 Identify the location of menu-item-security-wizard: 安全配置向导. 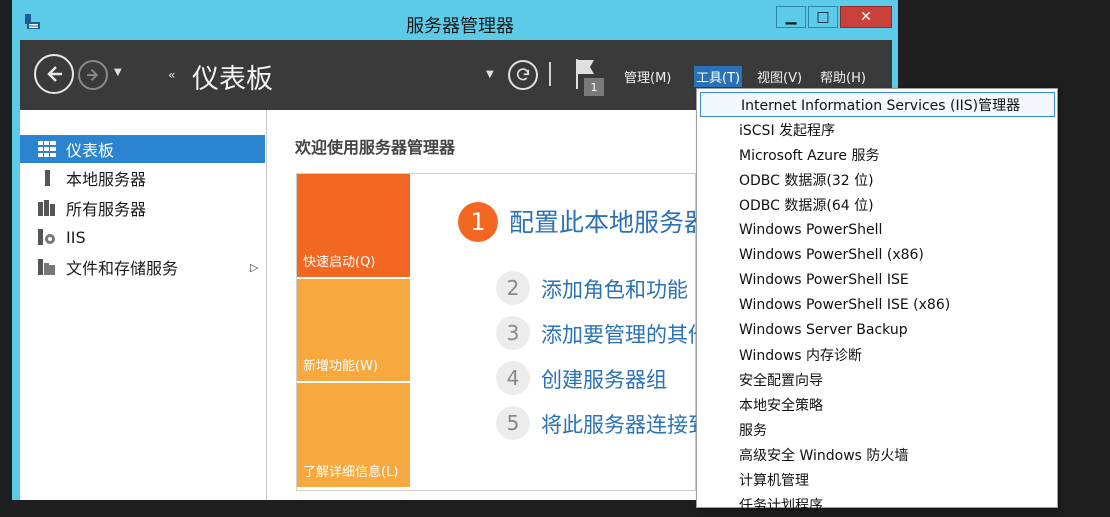
(877, 379).